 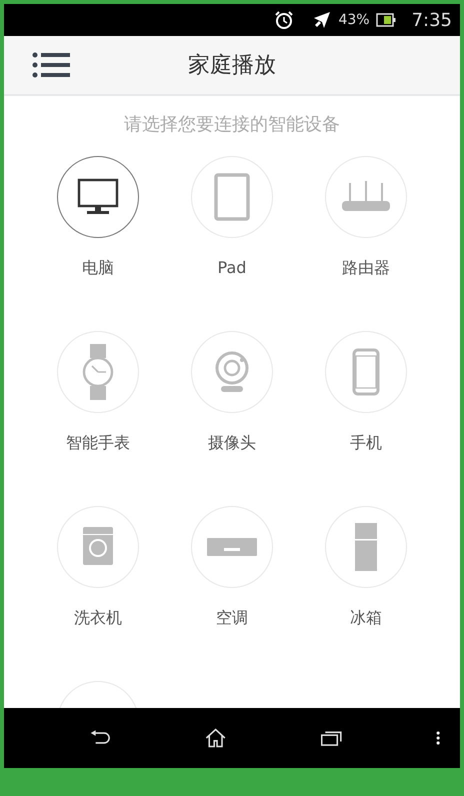 I want to click on clock-time: 7:35, so click(x=432, y=20).